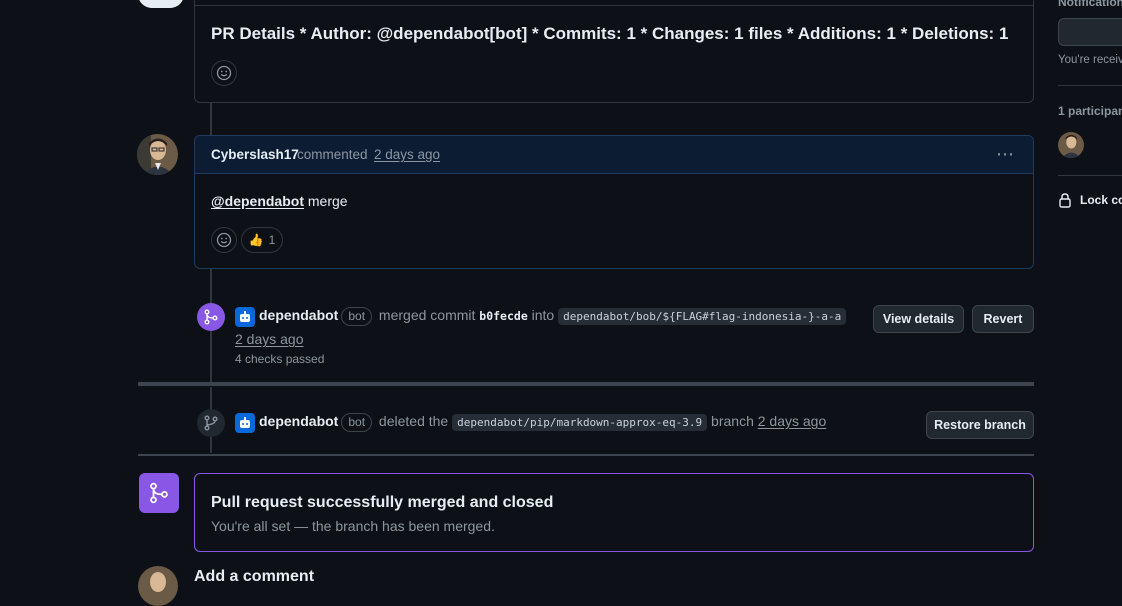 Image resolution: width=1122 pixels, height=606 pixels. I want to click on merged-time: 2 days ago, so click(269, 339).